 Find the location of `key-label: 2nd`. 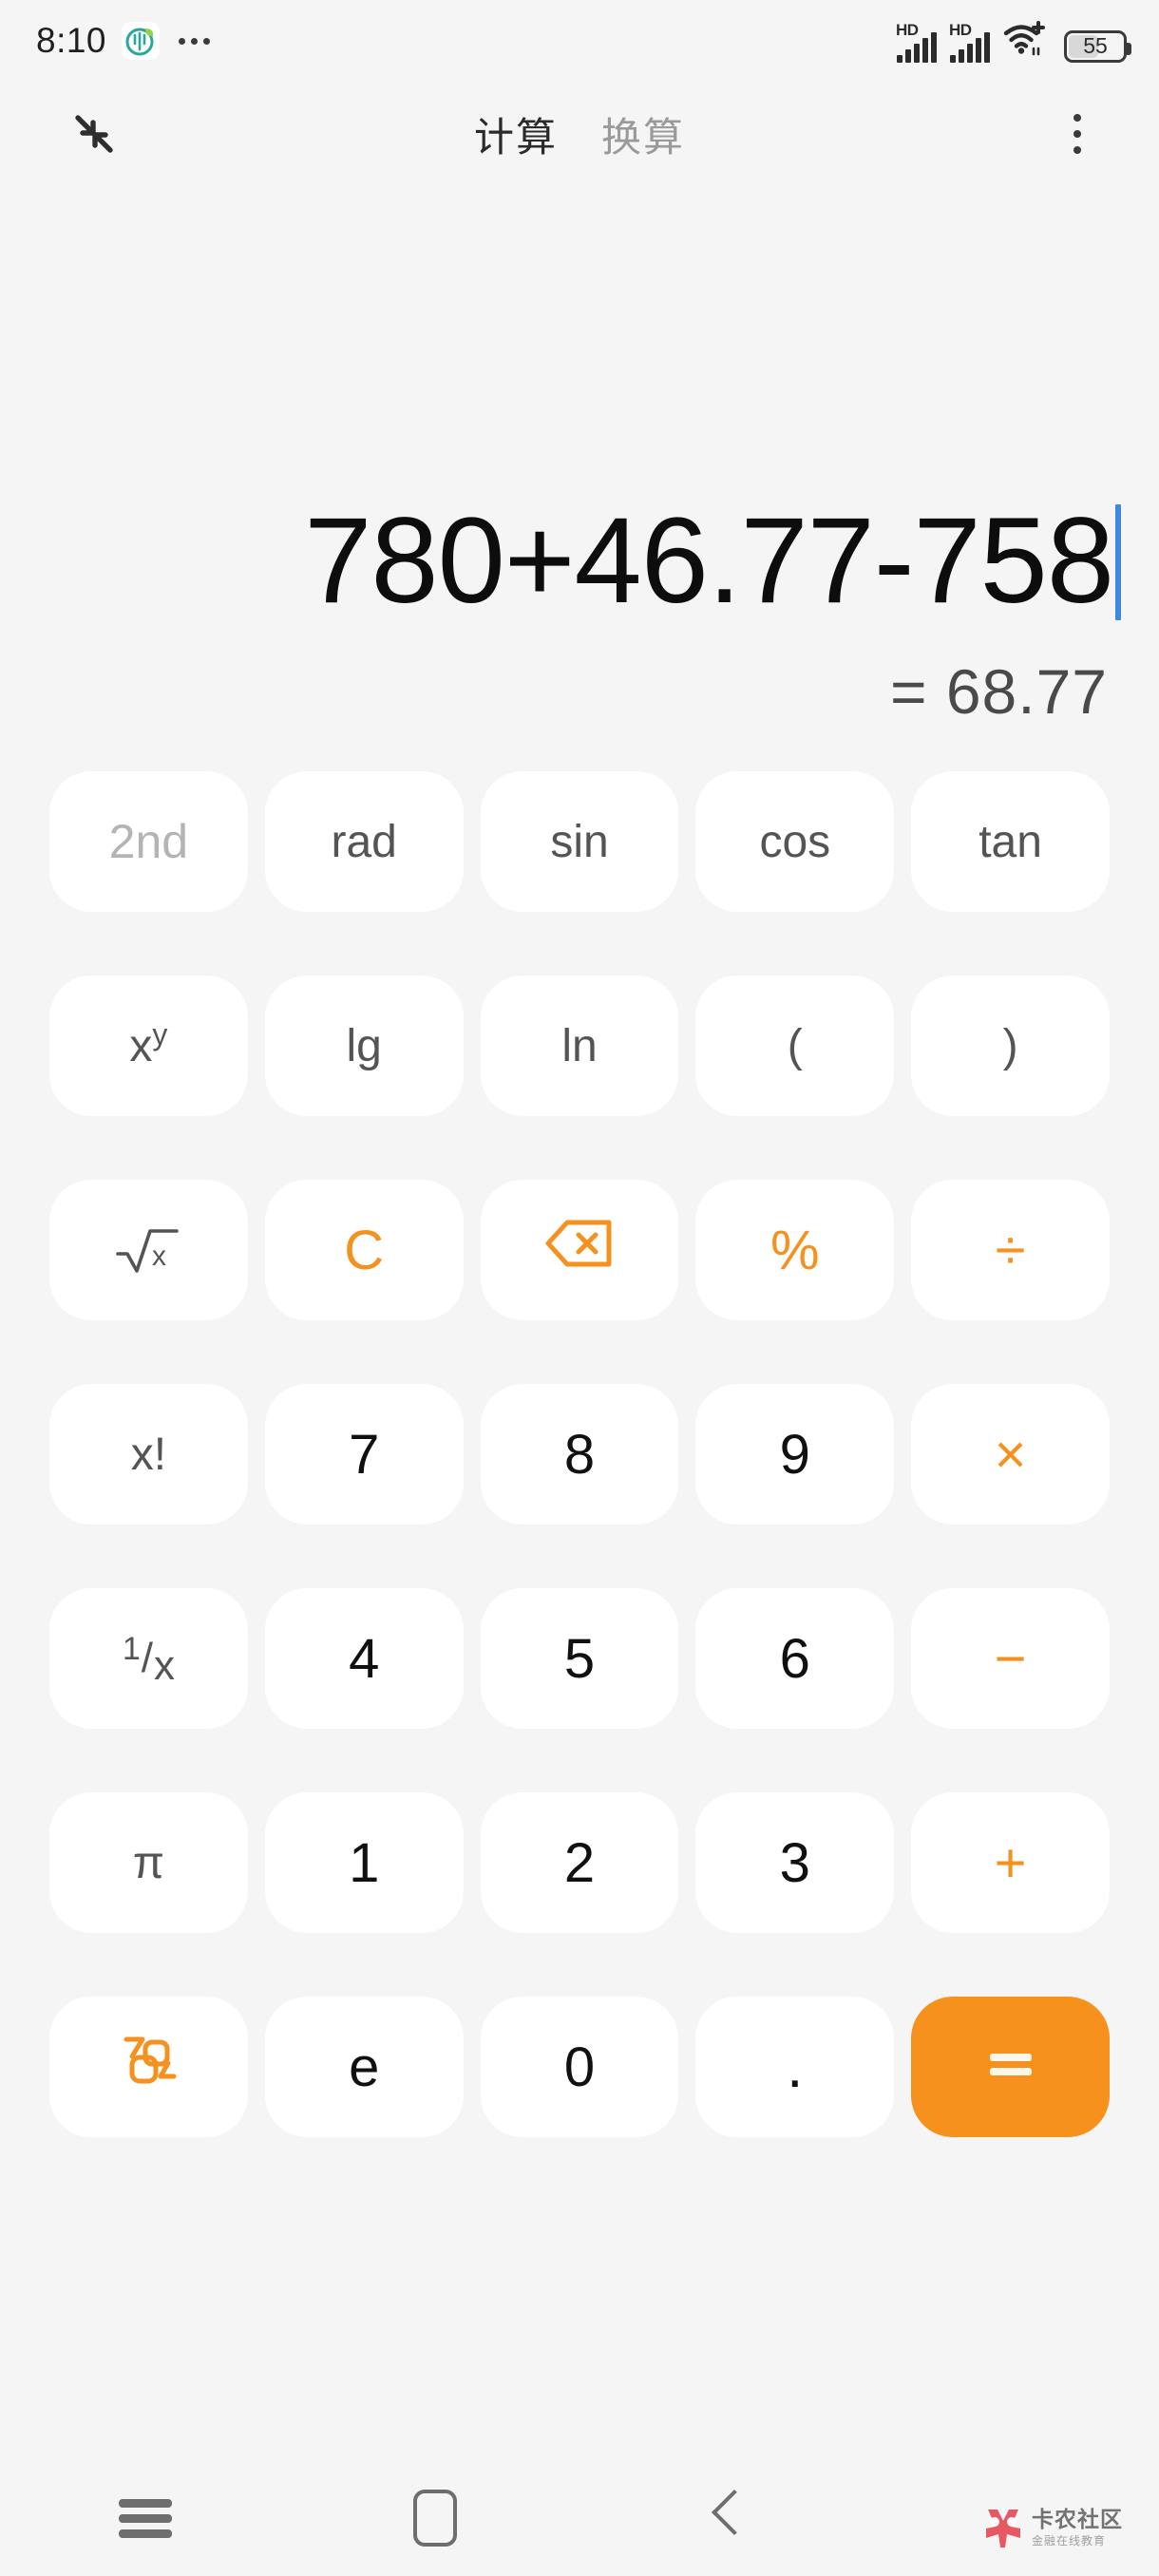

key-label: 2nd is located at coordinates (148, 841).